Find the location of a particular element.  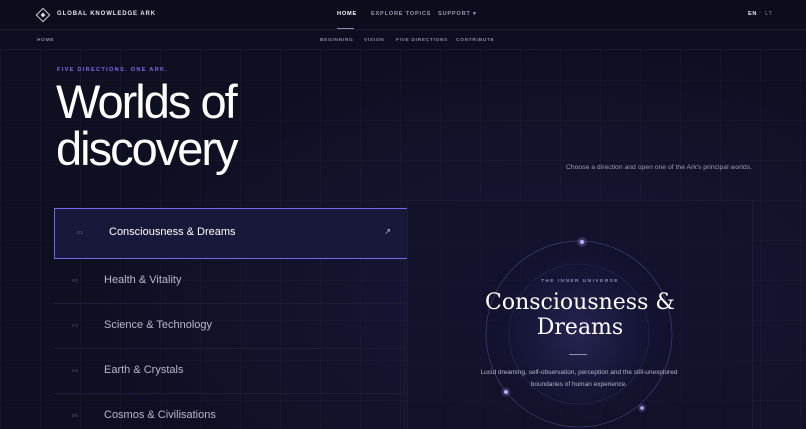

language-en: EN is located at coordinates (752, 14).